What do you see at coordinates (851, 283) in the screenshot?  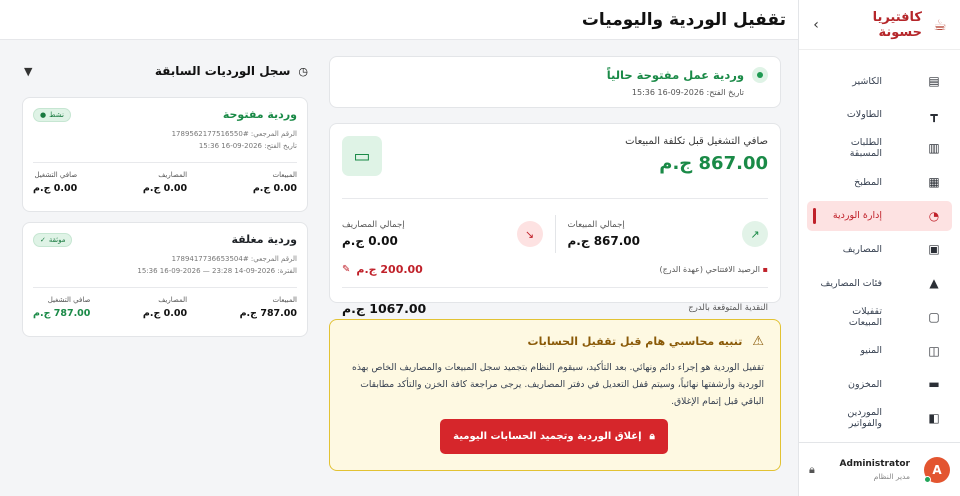 I see `sidebar-item-label: فئات المصاريف` at bounding box center [851, 283].